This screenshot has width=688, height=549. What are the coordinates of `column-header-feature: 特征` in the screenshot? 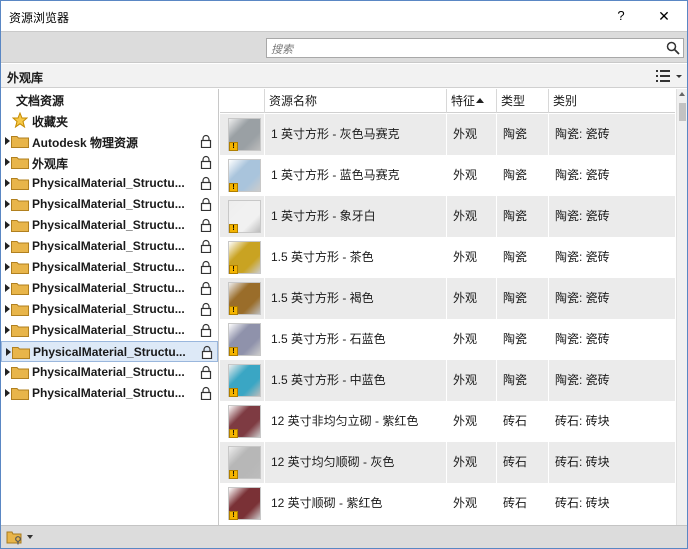 It's located at (471, 101).